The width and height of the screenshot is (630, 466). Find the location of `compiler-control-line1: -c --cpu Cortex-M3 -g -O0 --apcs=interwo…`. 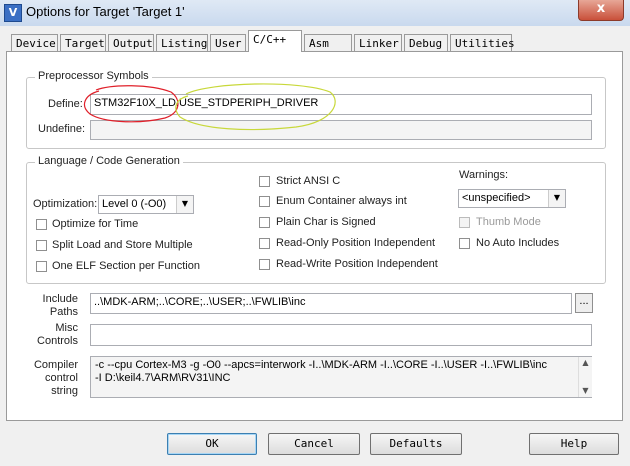

compiler-control-line1: -c --cpu Cortex-M3 -g -O0 --apcs=interwo… is located at coordinates (321, 365).